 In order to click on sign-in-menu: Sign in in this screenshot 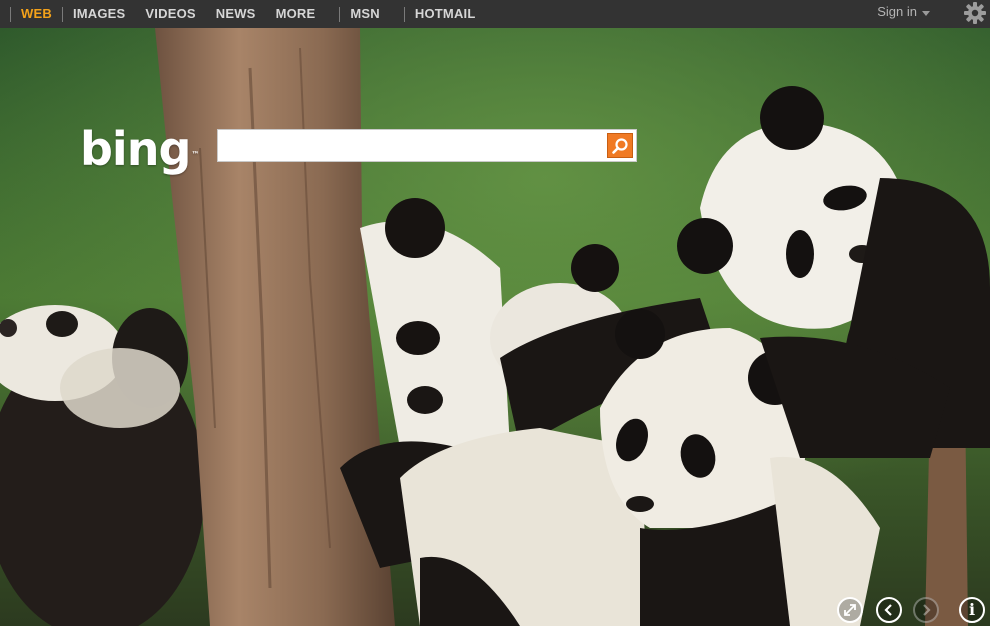, I will do `click(903, 12)`.